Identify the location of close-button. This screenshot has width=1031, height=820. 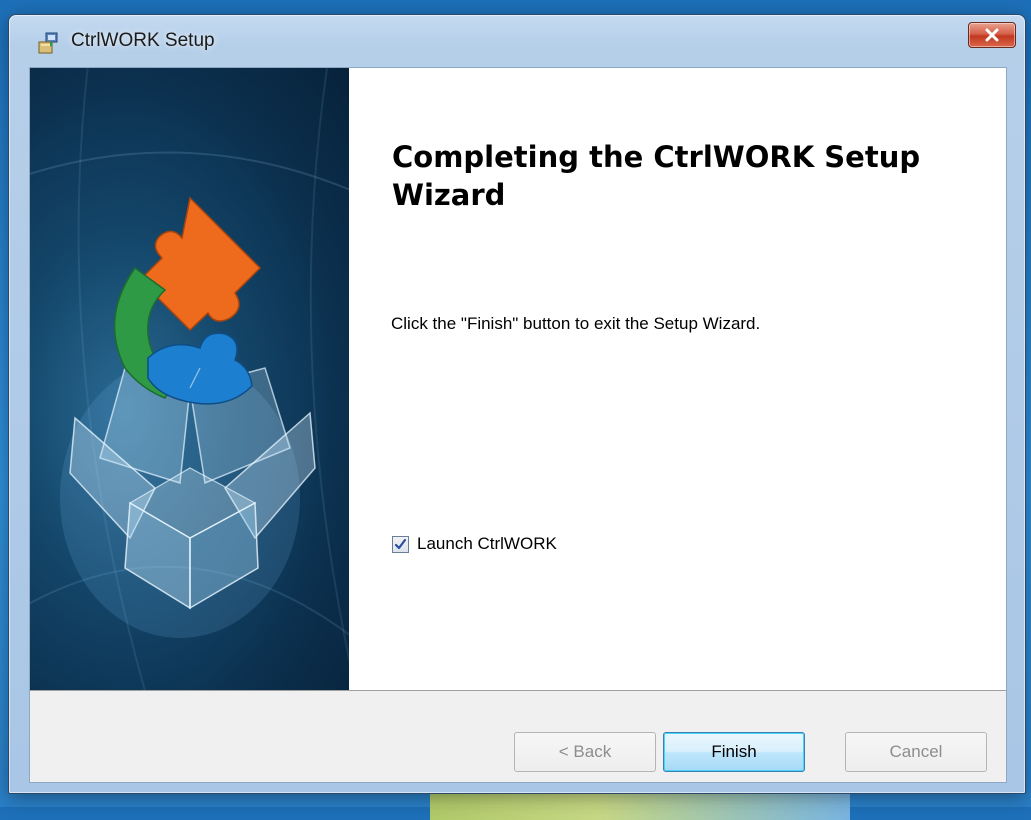
(992, 35).